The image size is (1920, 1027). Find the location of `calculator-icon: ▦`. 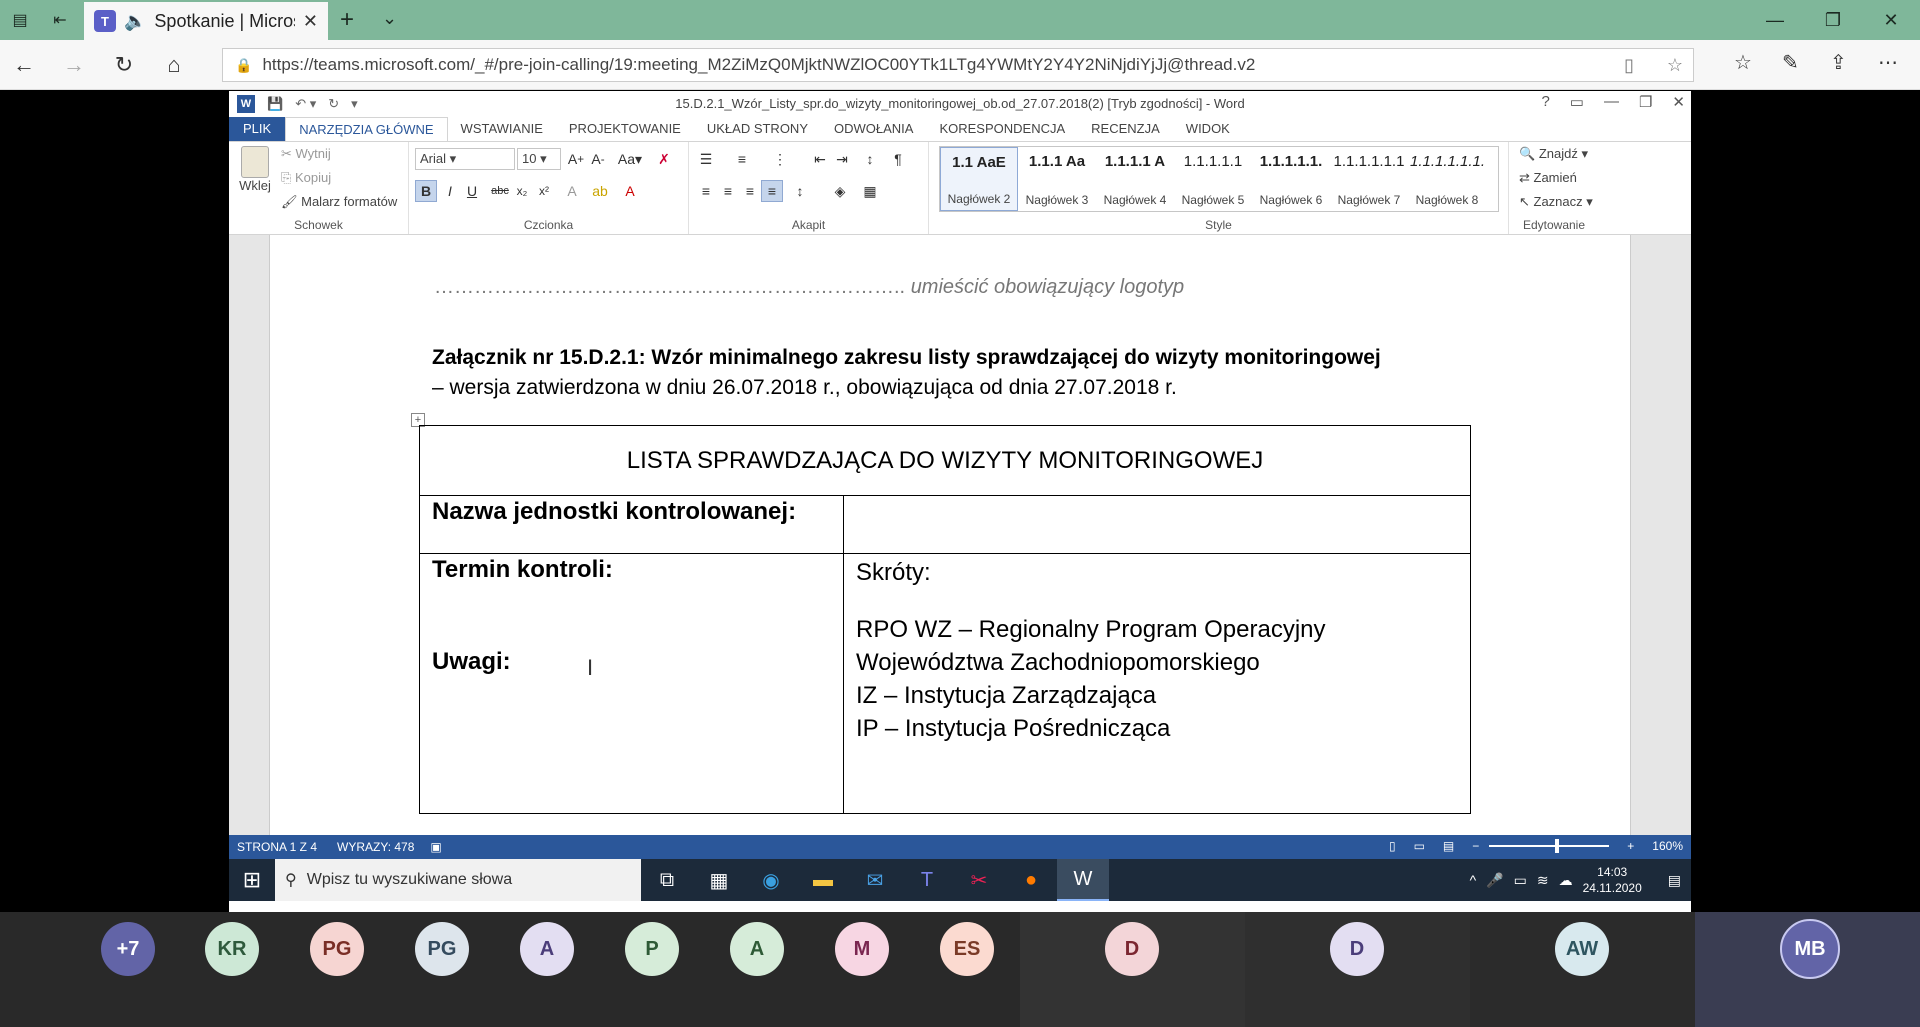

calculator-icon: ▦ is located at coordinates (719, 880).